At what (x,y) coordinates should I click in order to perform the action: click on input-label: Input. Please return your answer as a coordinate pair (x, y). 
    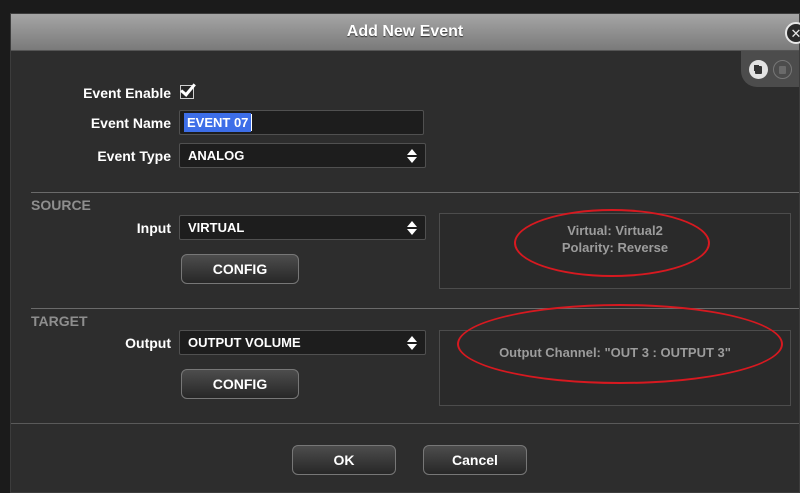
    Looking at the image, I should click on (153, 228).